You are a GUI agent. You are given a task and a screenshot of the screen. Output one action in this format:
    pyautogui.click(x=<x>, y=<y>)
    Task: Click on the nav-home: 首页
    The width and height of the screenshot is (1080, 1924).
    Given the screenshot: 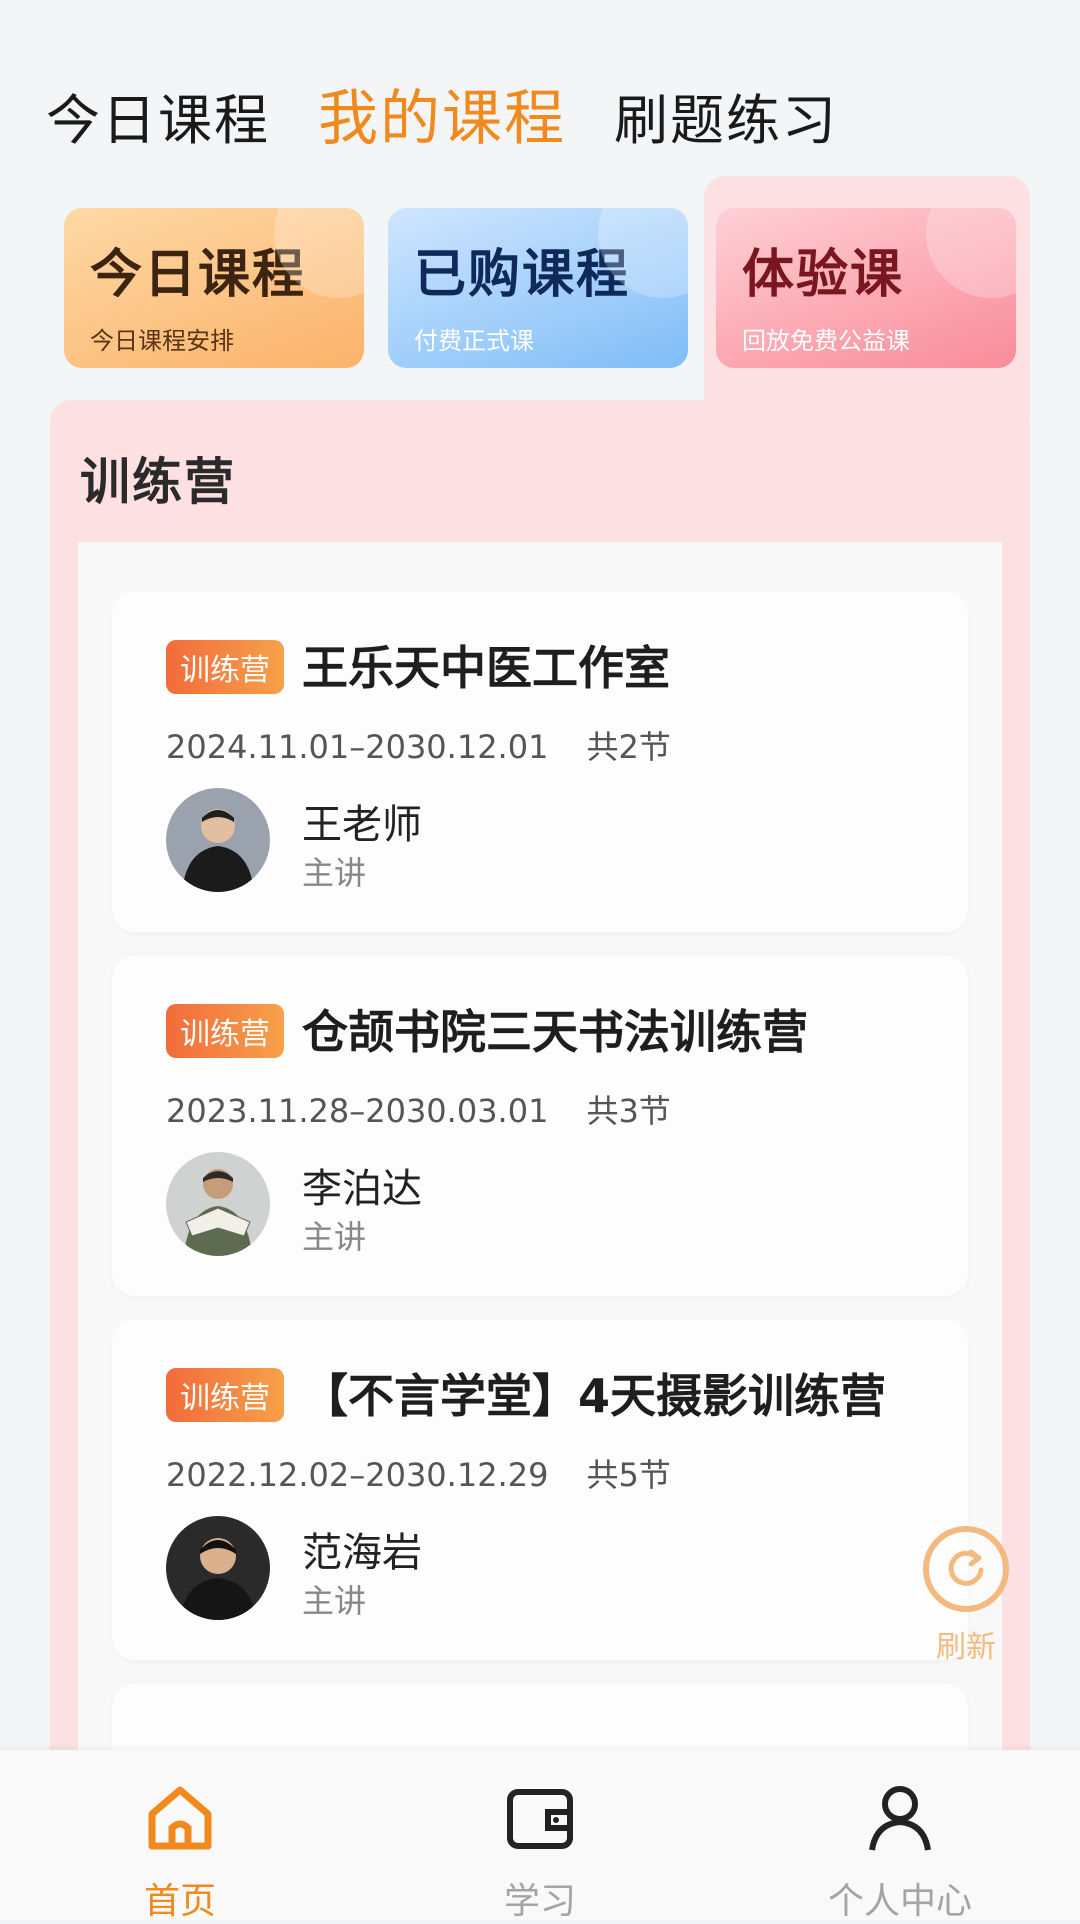 What is the action you would take?
    pyautogui.click(x=180, y=1836)
    